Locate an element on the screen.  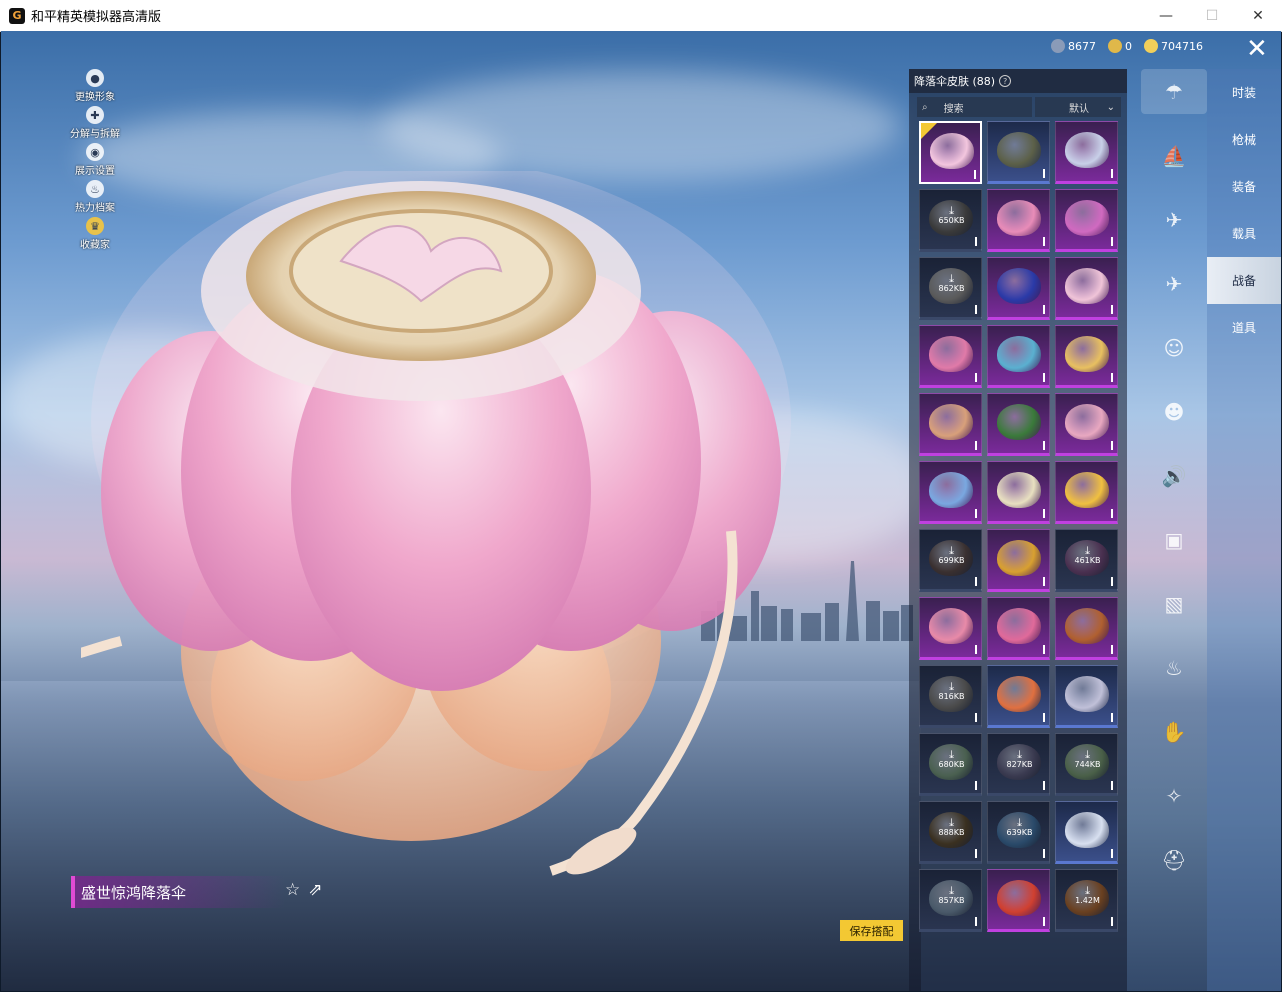
download-size: 888KB is located at coordinates (951, 832).